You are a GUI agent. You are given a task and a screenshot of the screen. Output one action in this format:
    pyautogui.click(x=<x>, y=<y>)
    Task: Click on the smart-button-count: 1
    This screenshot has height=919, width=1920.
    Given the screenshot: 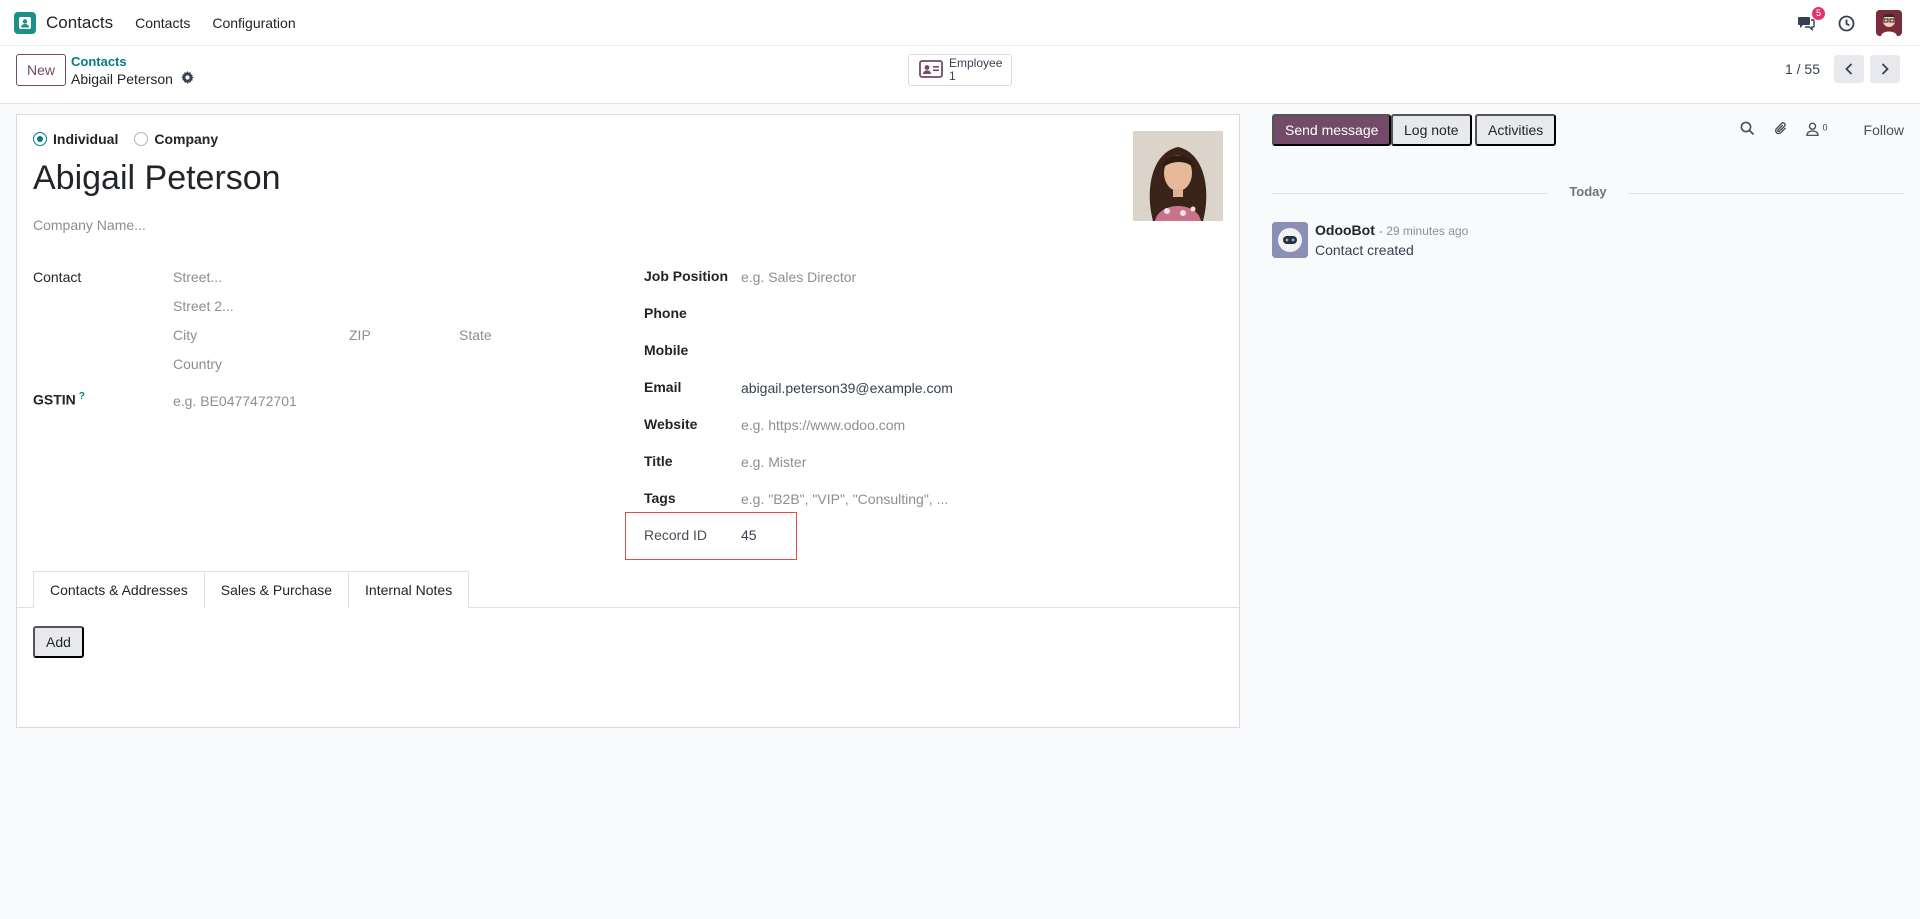 What is the action you would take?
    pyautogui.click(x=952, y=76)
    